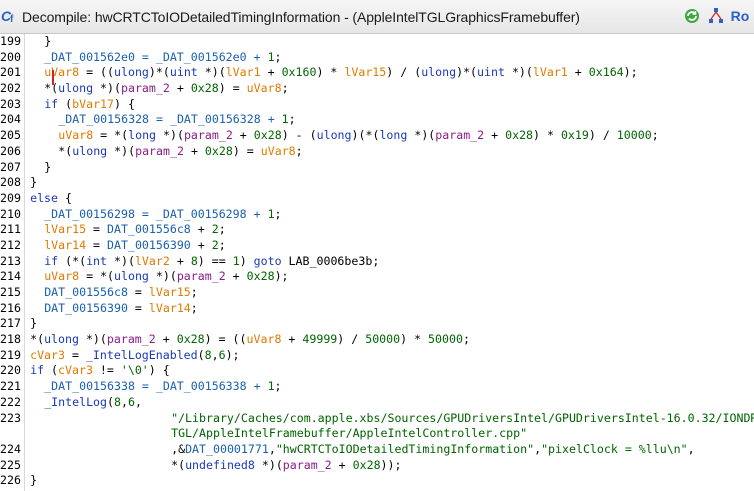 This screenshot has height=491, width=754. Describe the element at coordinates (377, 42) in the screenshot. I see `code-line: 199}` at that location.